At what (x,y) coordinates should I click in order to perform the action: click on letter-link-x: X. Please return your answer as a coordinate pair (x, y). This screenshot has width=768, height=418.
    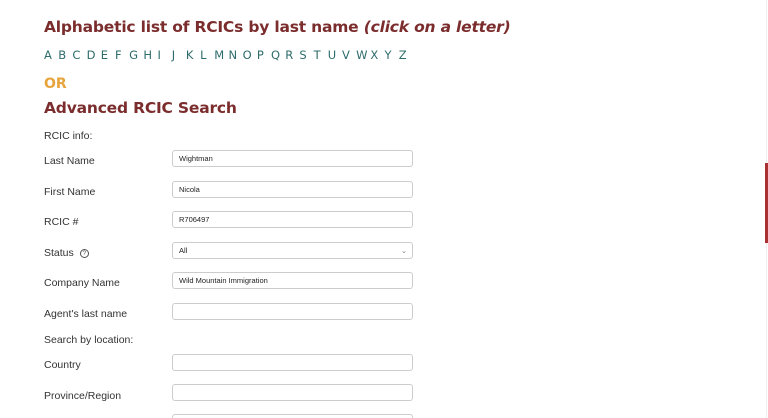
    Looking at the image, I should click on (377, 55).